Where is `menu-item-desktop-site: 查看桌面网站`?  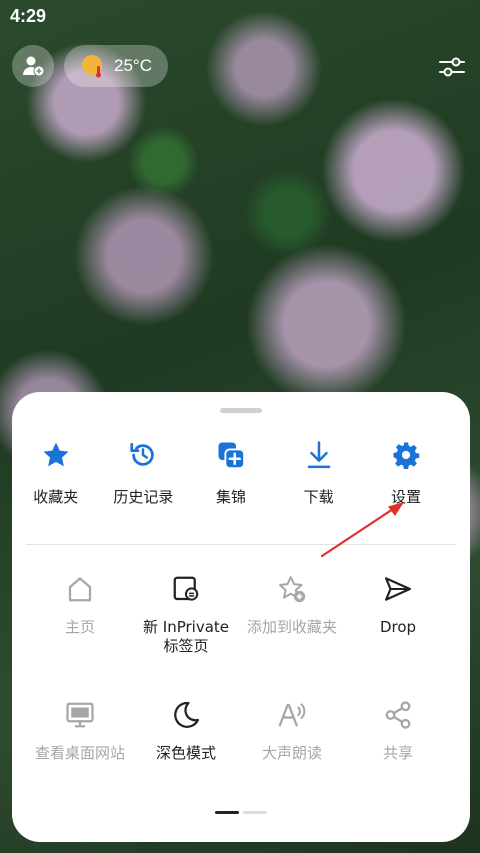 menu-item-desktop-site: 查看桌面网站 is located at coordinates (80, 731).